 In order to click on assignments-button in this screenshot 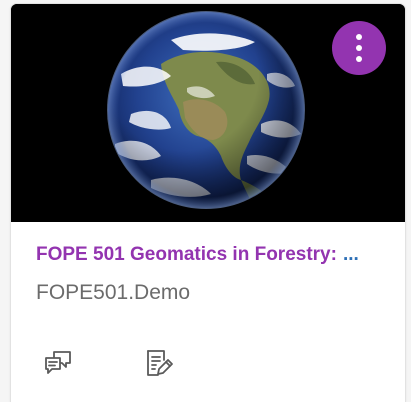, I will do `click(159, 363)`.